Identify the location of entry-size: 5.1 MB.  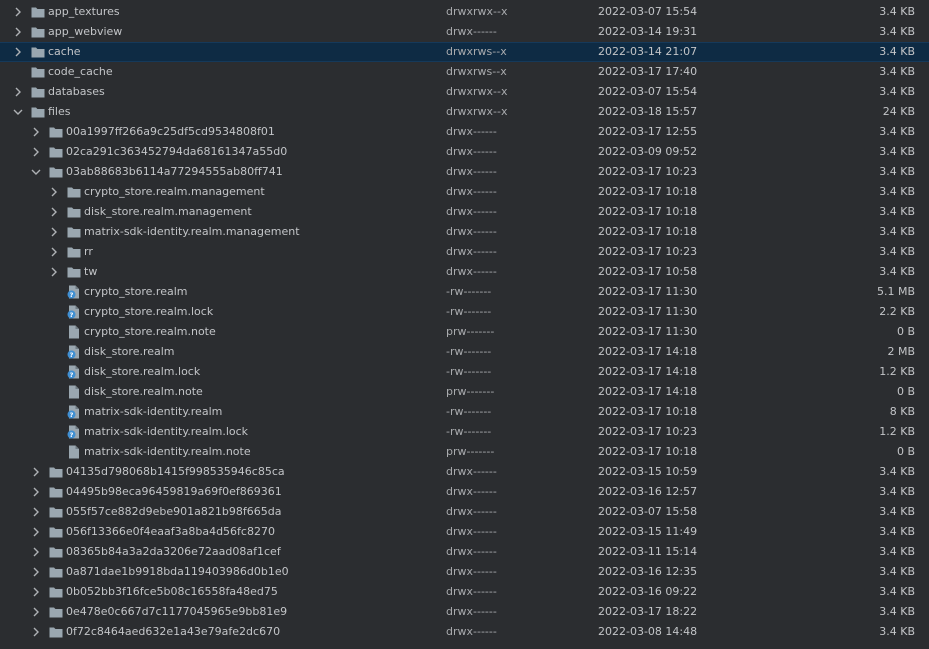
(895, 291).